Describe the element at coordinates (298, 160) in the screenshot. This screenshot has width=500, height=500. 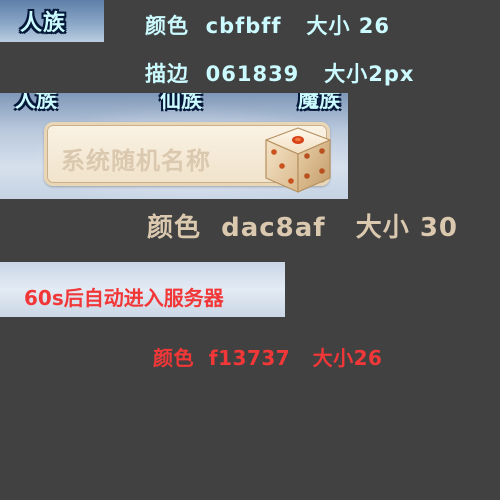
I see `dice-icon` at that location.